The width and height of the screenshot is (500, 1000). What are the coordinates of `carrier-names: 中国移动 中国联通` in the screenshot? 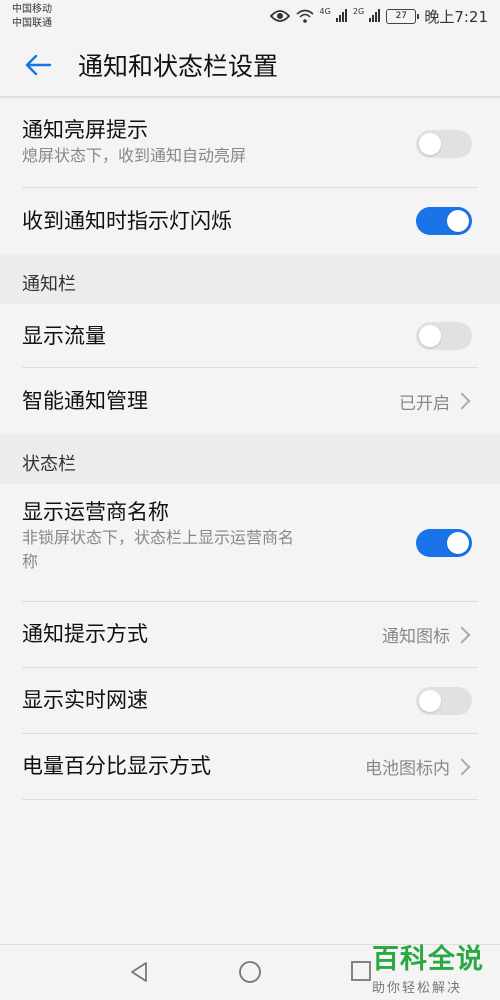 It's located at (32, 17).